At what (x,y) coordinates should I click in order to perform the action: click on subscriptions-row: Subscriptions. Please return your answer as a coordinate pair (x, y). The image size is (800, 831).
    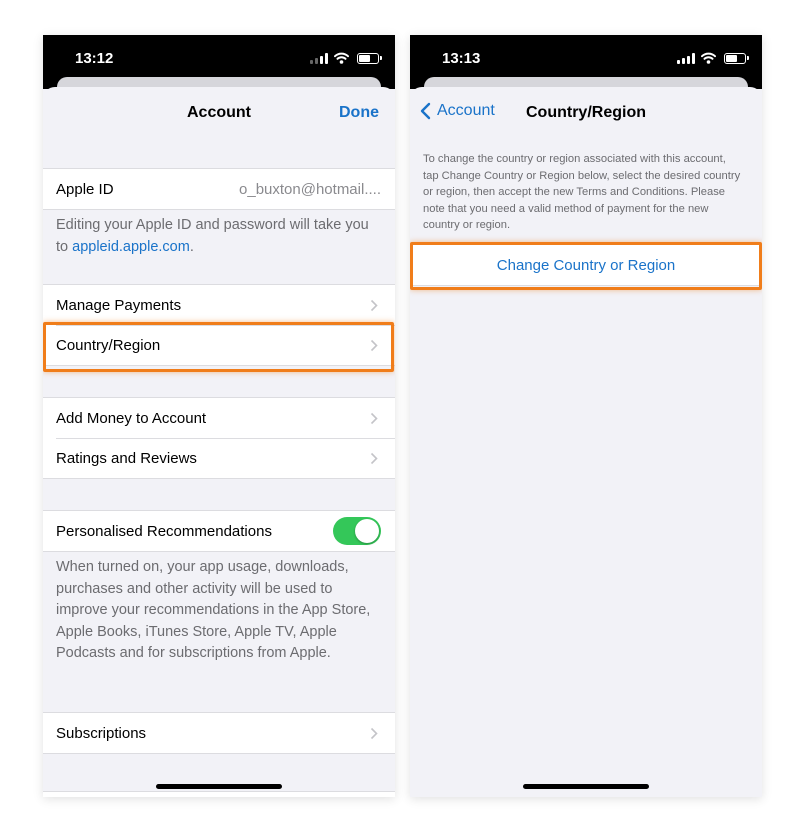
    Looking at the image, I should click on (219, 733).